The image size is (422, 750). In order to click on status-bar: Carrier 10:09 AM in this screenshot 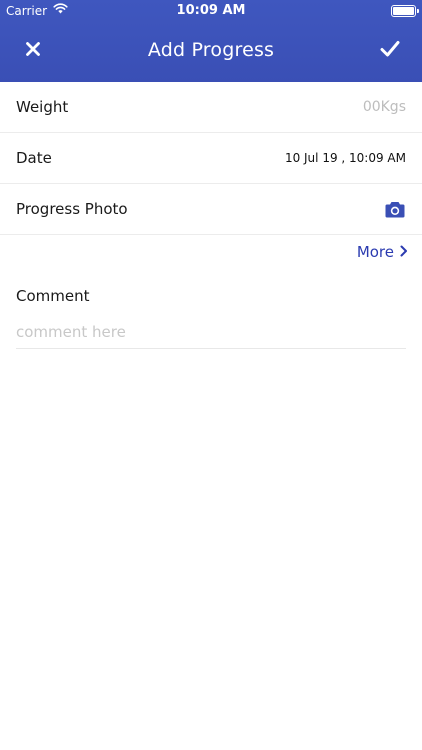, I will do `click(211, 11)`.